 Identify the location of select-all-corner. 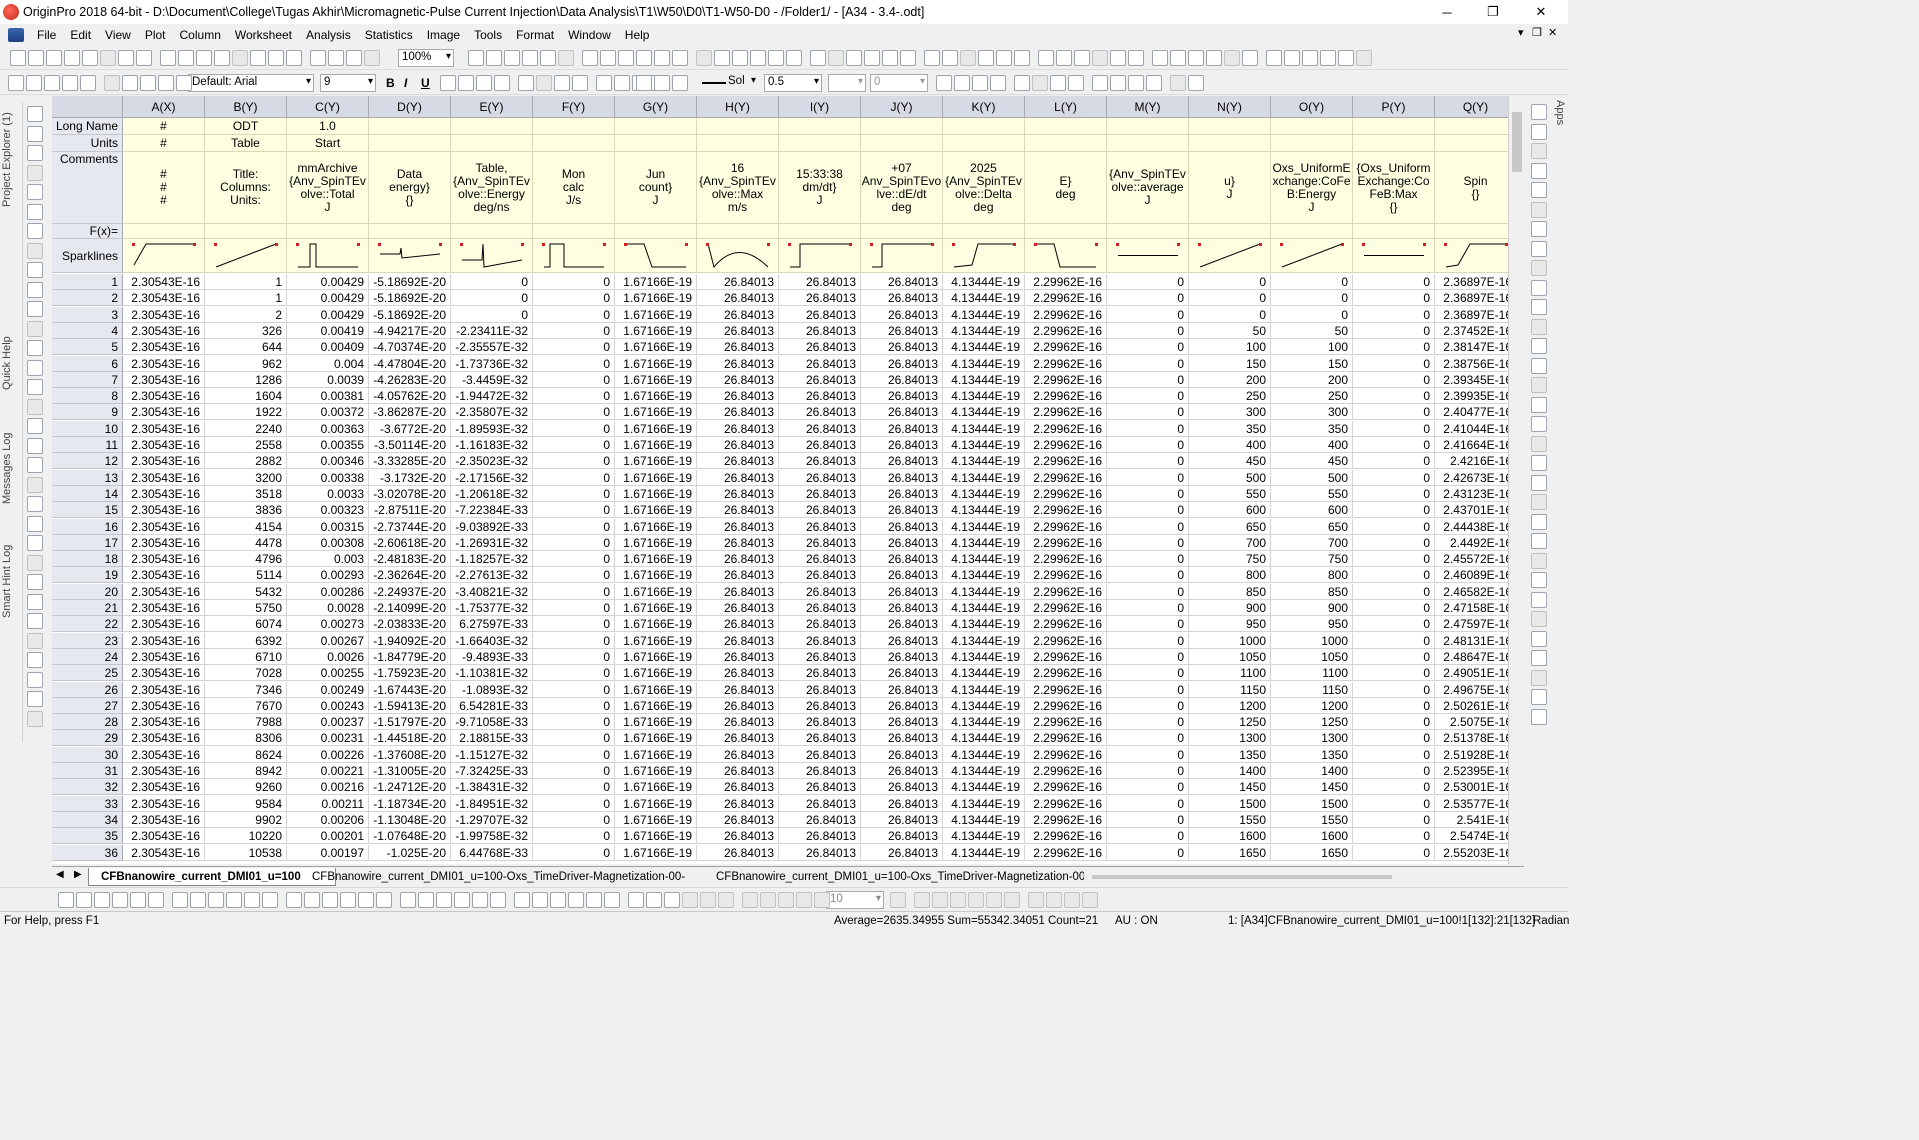
(87, 107).